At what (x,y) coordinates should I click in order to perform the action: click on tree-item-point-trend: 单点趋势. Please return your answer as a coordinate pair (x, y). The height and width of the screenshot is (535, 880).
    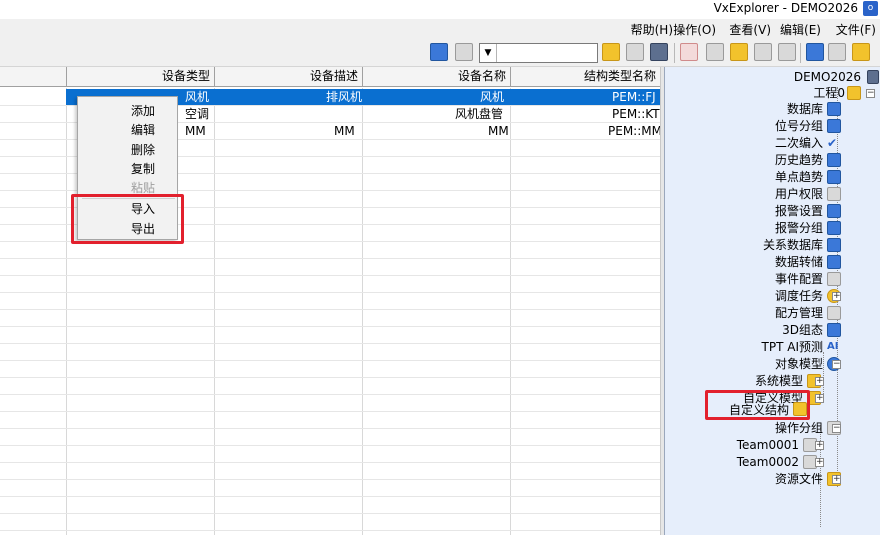
    Looking at the image, I should click on (801, 177).